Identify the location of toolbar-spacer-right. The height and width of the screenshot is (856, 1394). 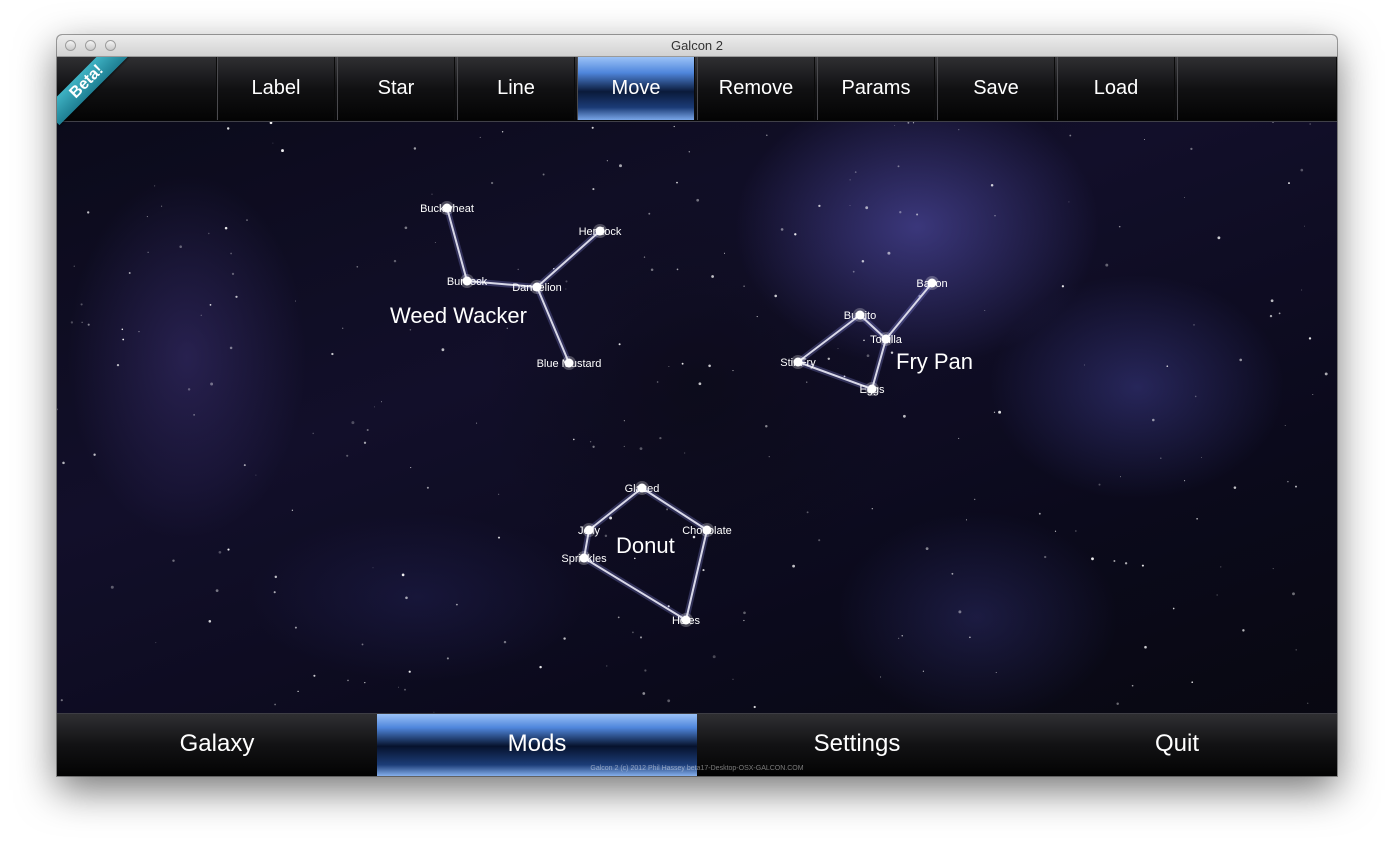
(1257, 88).